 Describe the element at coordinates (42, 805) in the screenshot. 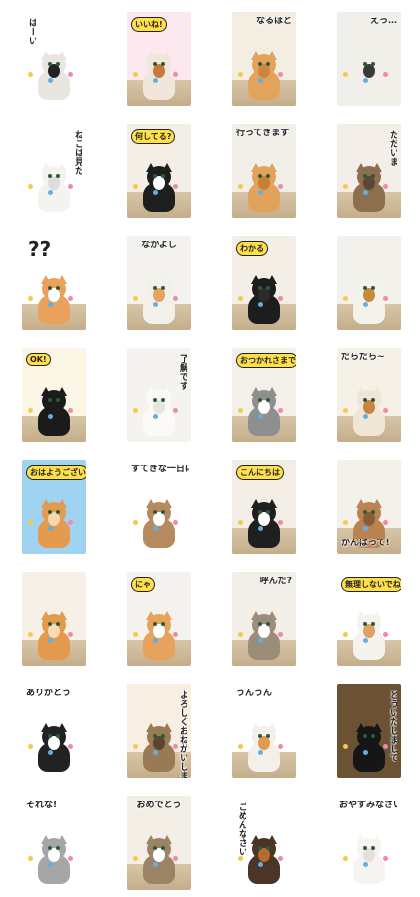

I see `sticker-caption: それな!` at that location.